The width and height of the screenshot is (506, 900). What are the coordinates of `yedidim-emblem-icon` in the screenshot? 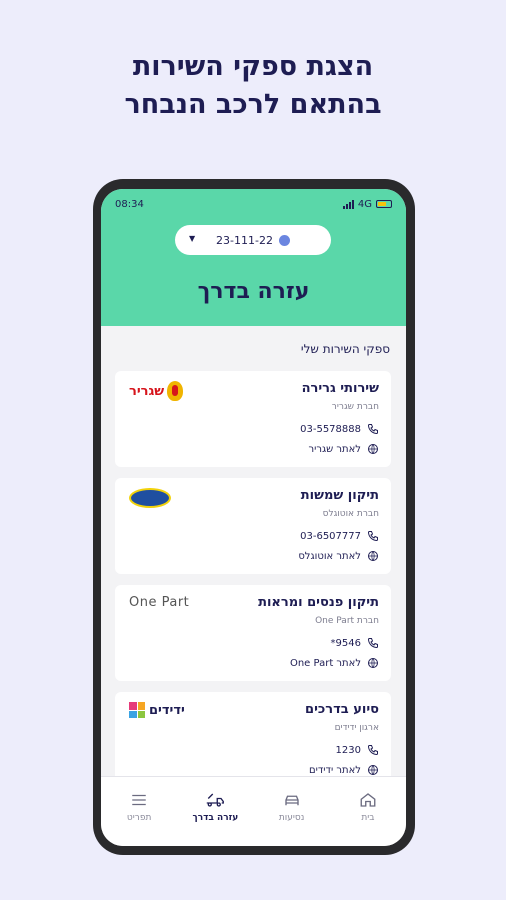 It's located at (137, 710).